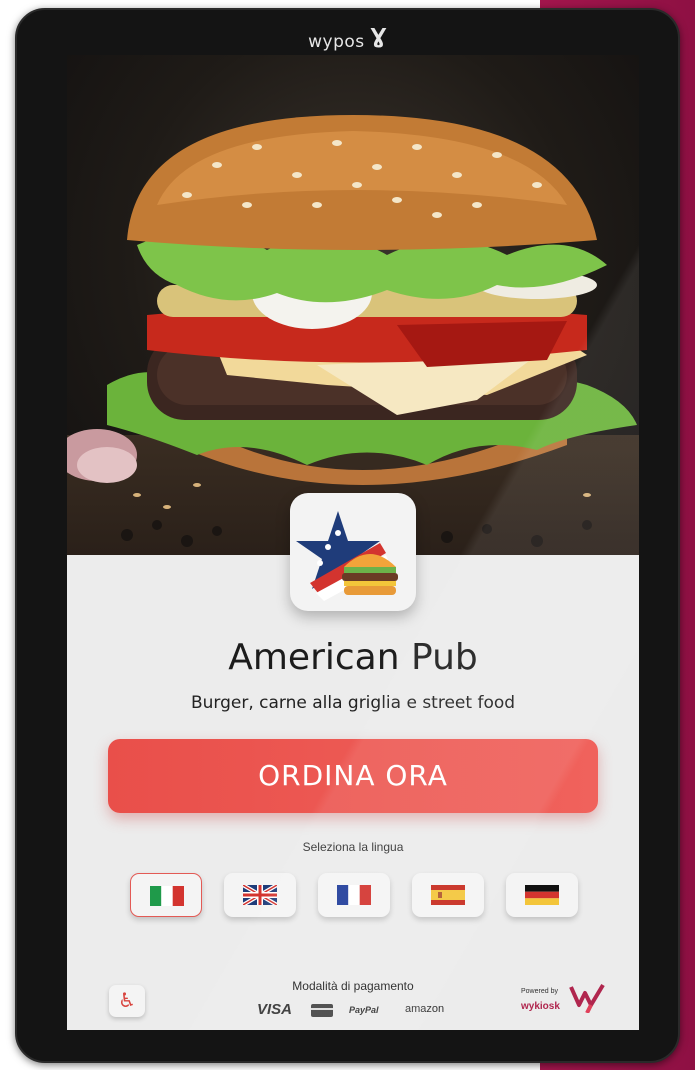 The image size is (695, 1070). I want to click on powered-by-label: Powered by, so click(539, 991).